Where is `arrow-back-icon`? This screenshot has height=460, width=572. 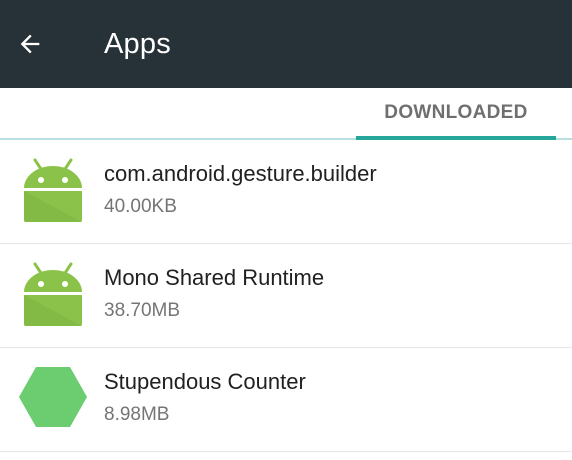
arrow-back-icon is located at coordinates (30, 44).